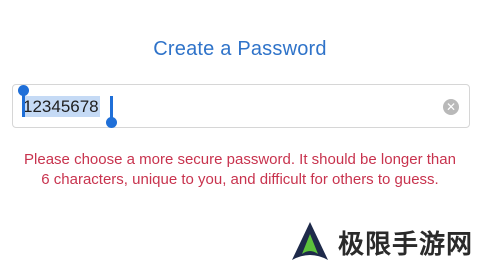 This screenshot has height=269, width=480. I want to click on watermark: 极限手游网, so click(381, 242).